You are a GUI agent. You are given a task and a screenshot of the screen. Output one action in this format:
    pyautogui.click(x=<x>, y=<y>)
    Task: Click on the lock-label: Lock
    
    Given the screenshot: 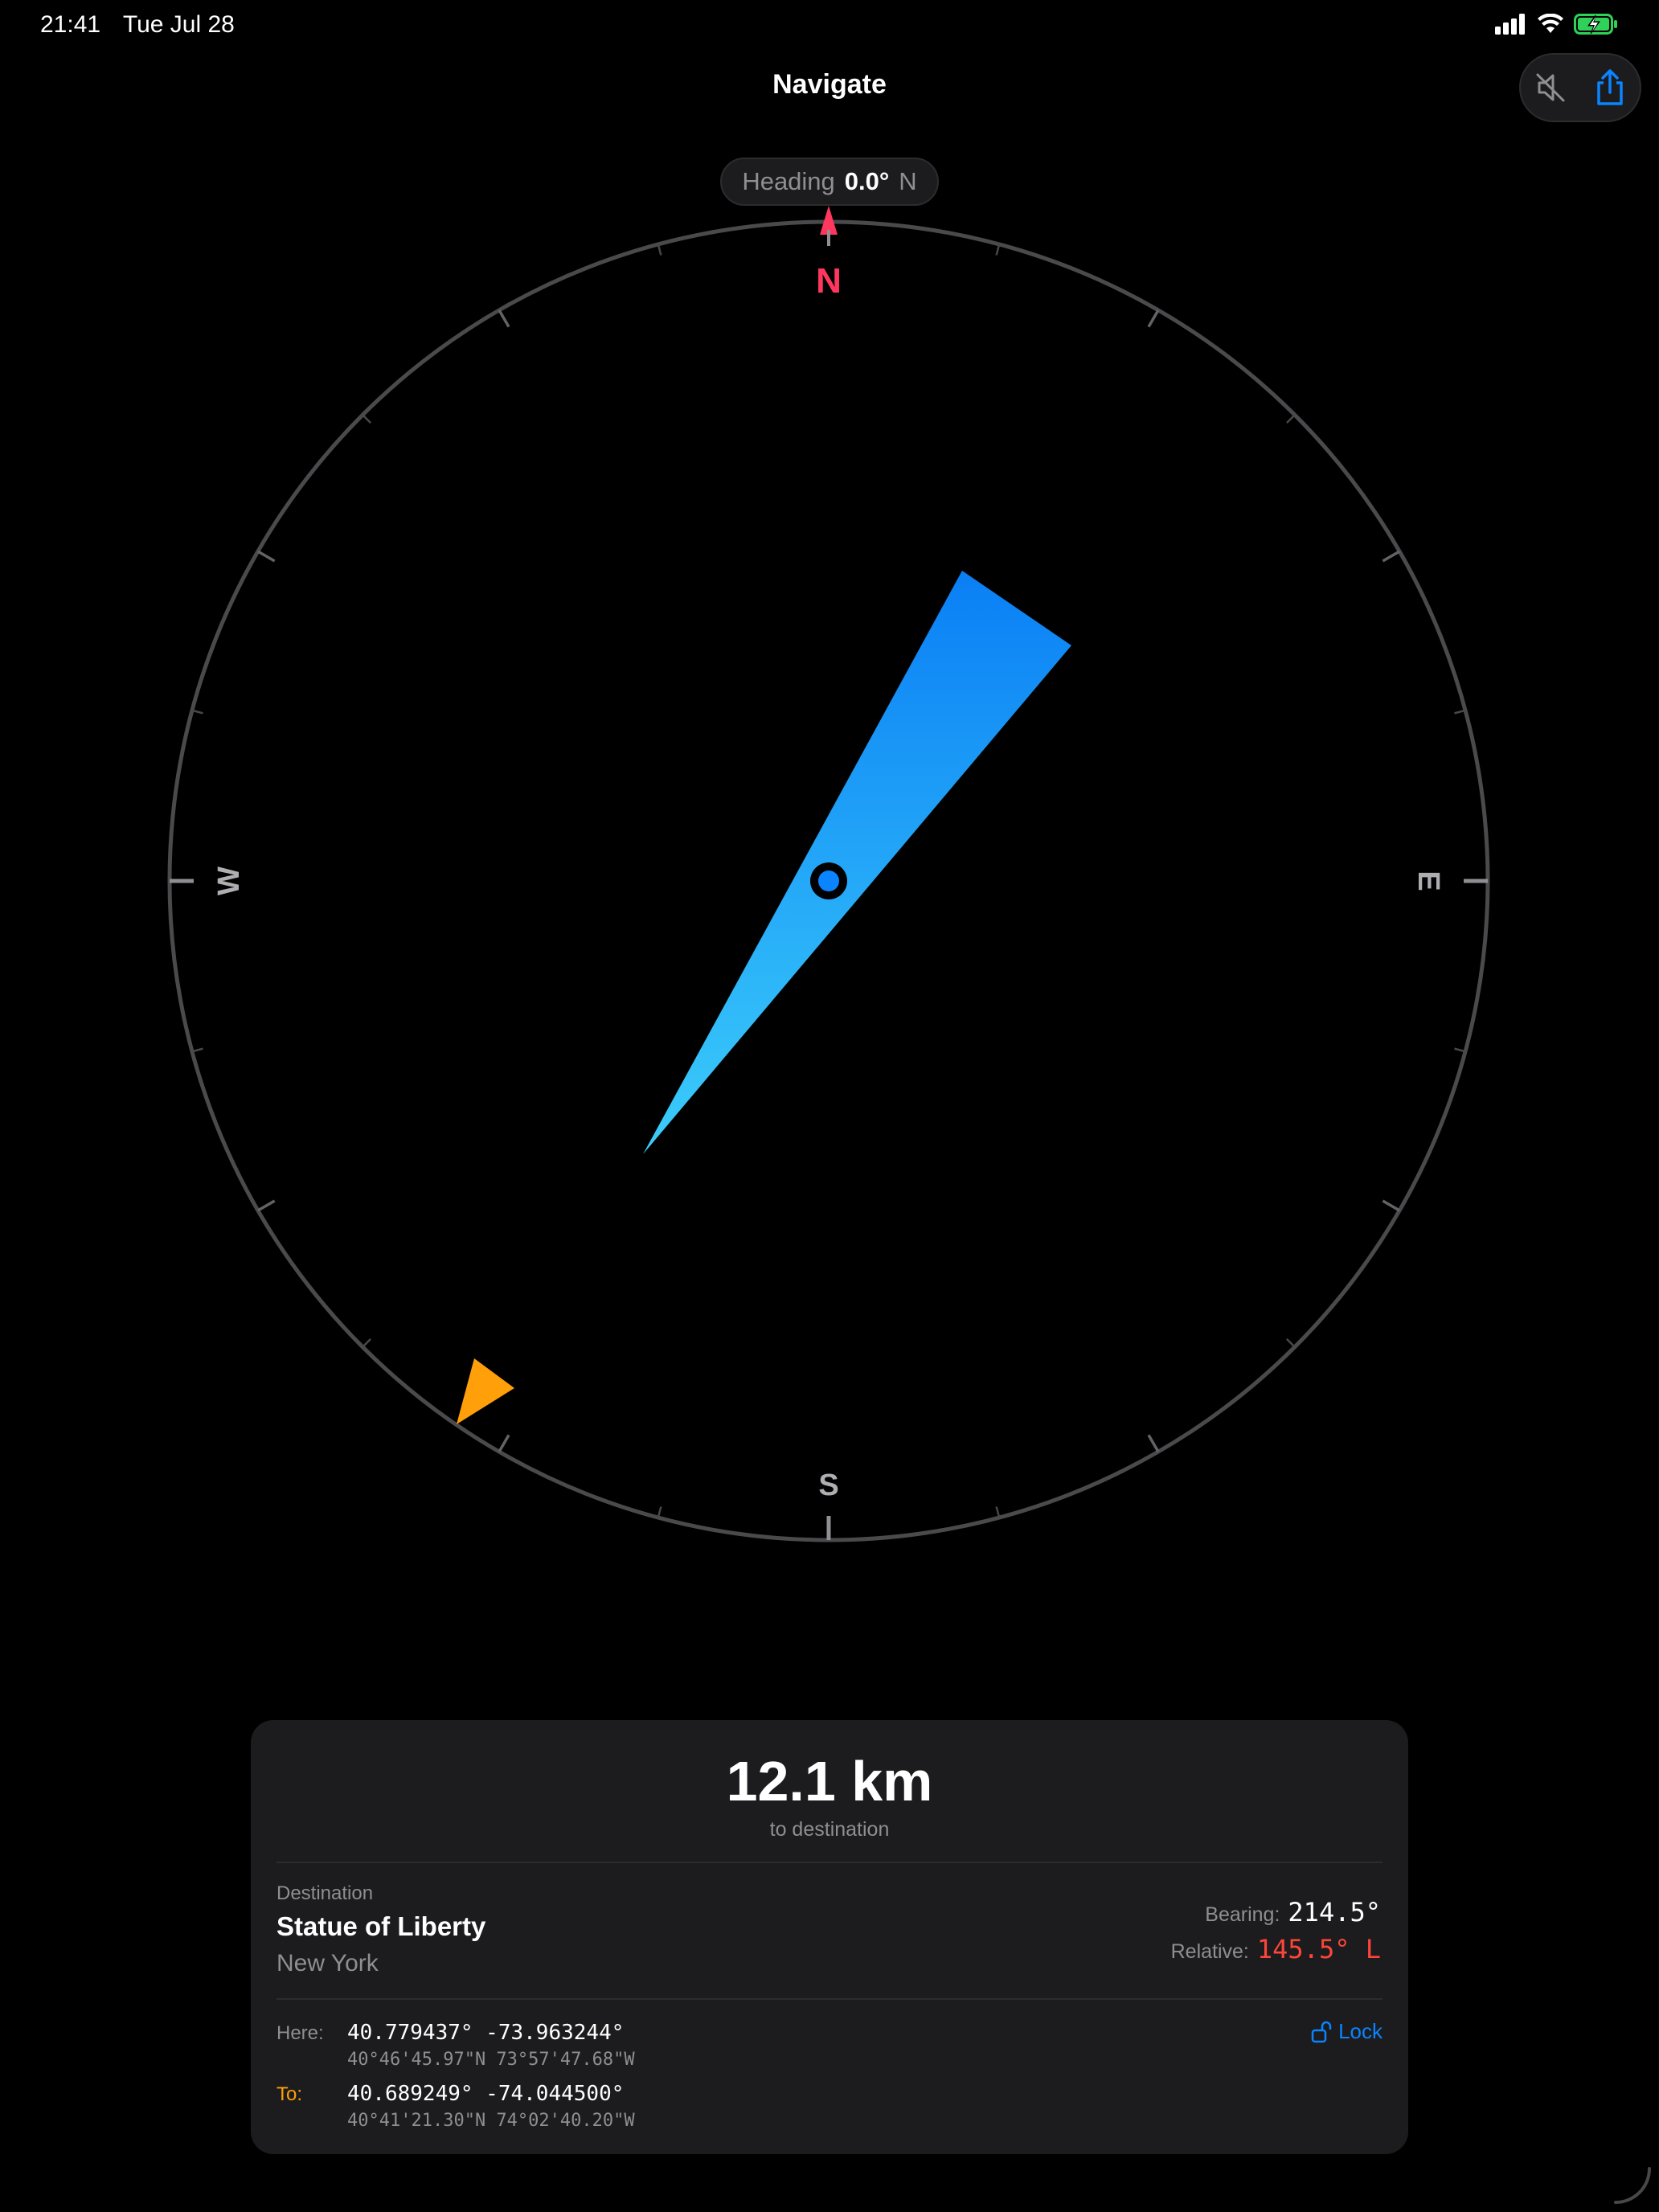 What is the action you would take?
    pyautogui.click(x=1360, y=2031)
    